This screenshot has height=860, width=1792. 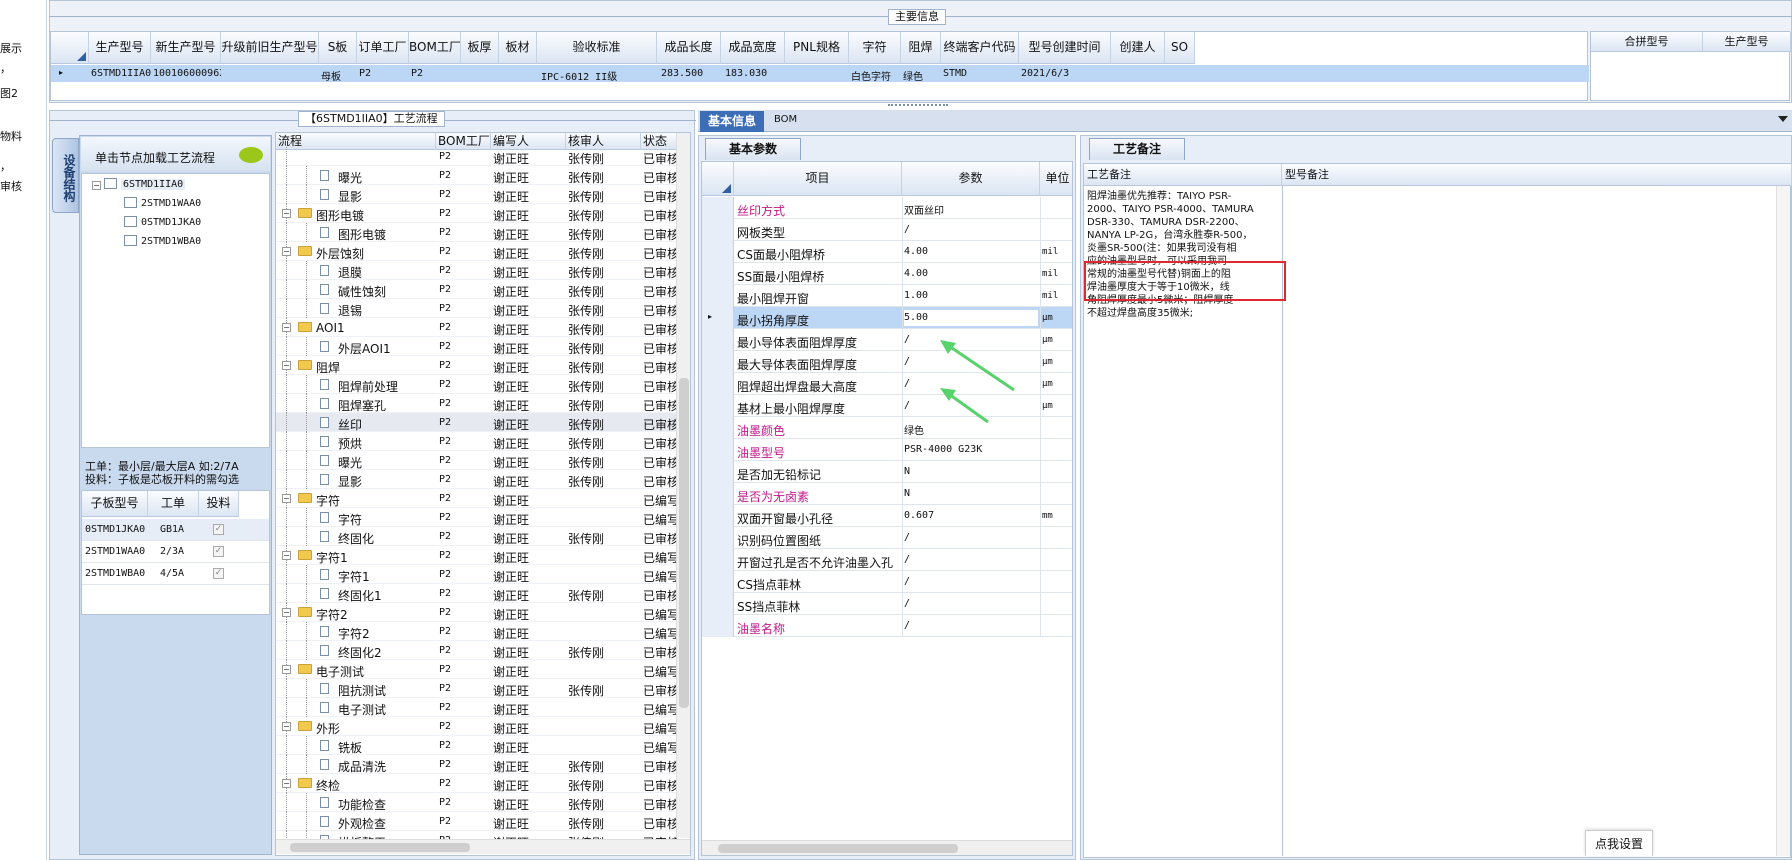 What do you see at coordinates (476, 612) in the screenshot?
I see `flow-row: − 字符2 P2 谢正旺 已编写` at bounding box center [476, 612].